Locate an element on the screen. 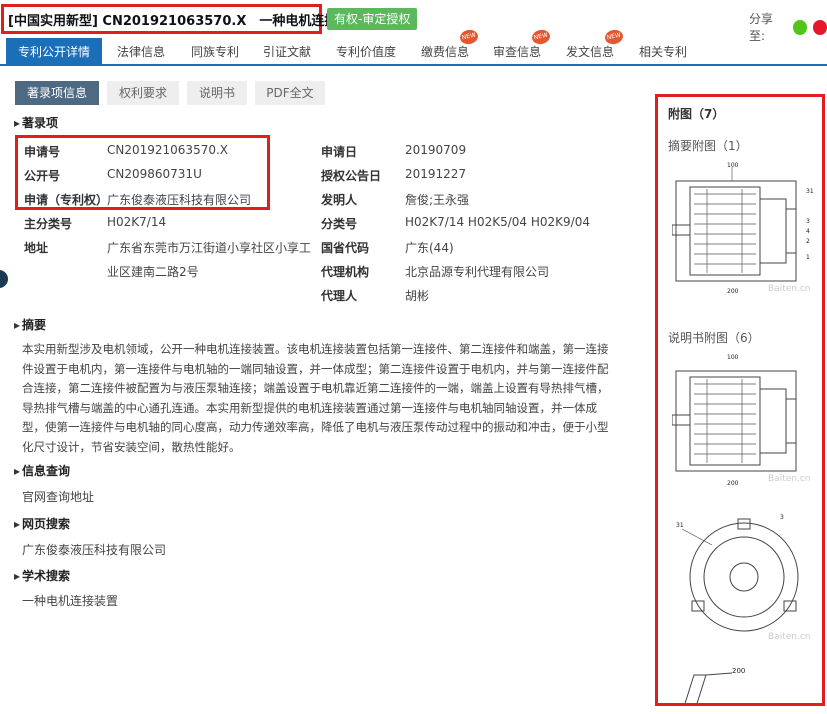 This screenshot has width=827, height=714. address-label: 地址 is located at coordinates (36, 248).